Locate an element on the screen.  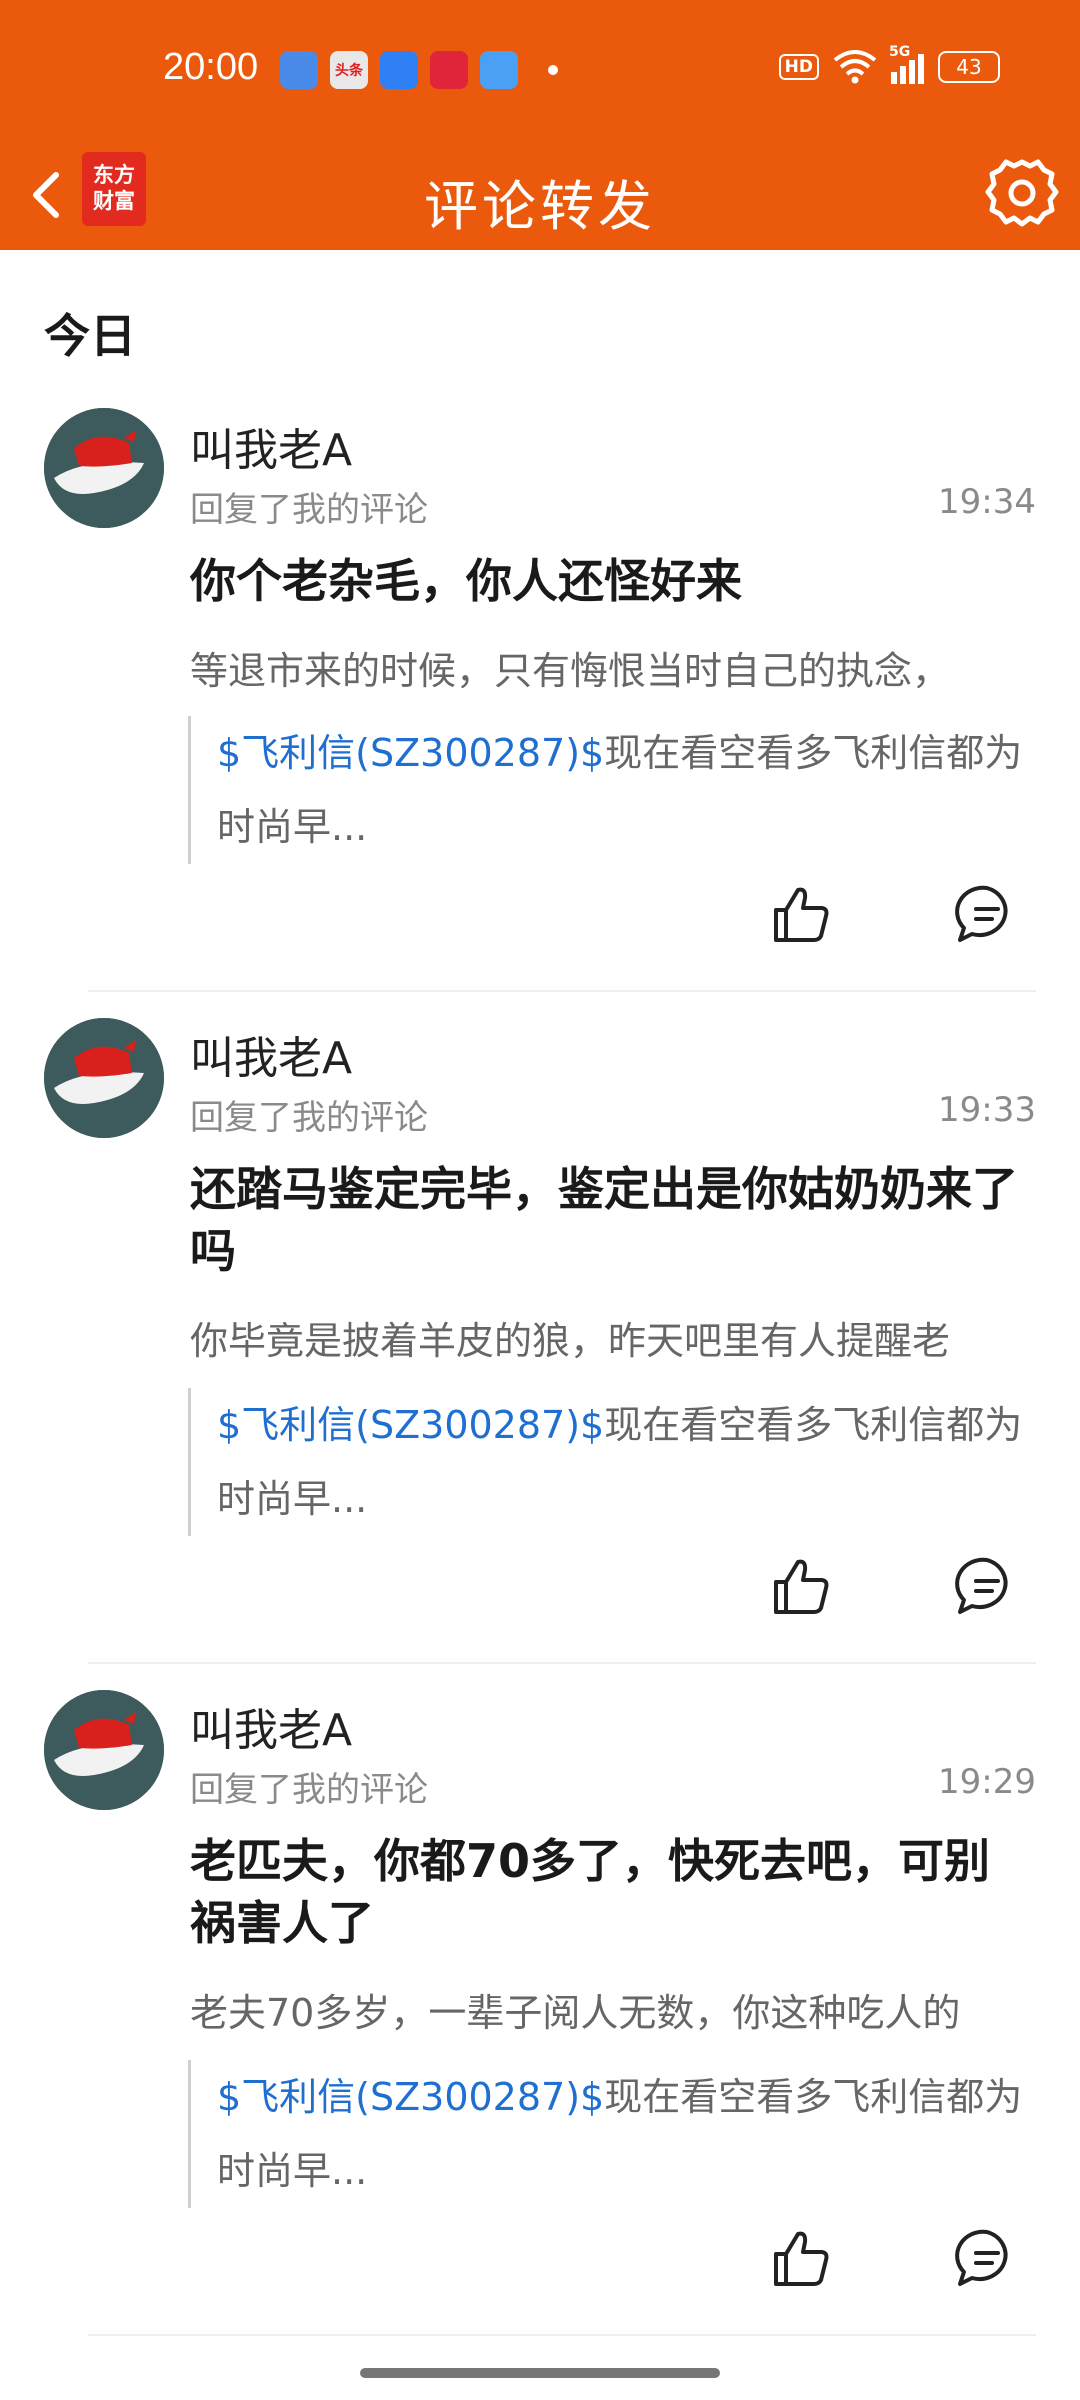
my-original-comment: 老夫70多岁，一辈子阅人无数，你这种吃人的 is located at coordinates (613, 2009).